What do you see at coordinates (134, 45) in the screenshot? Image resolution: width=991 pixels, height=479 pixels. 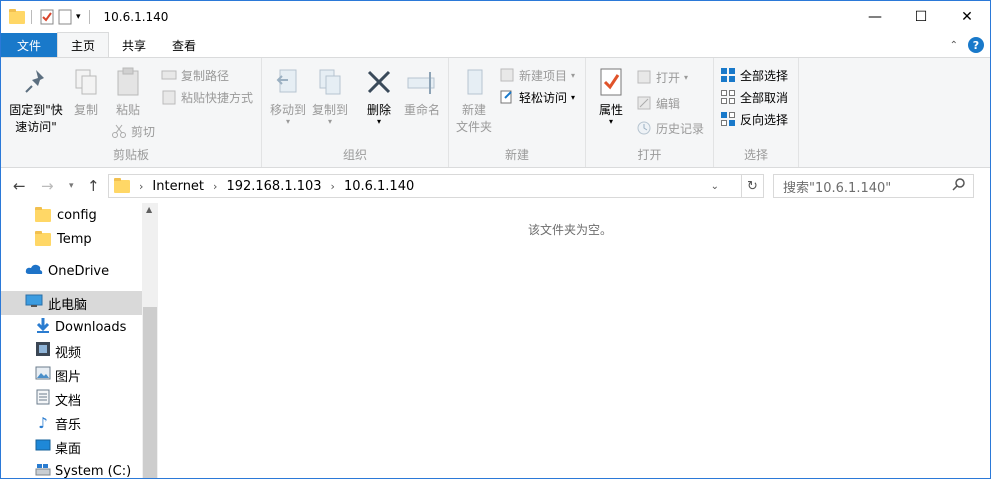 I see `tab-share: 共享` at bounding box center [134, 45].